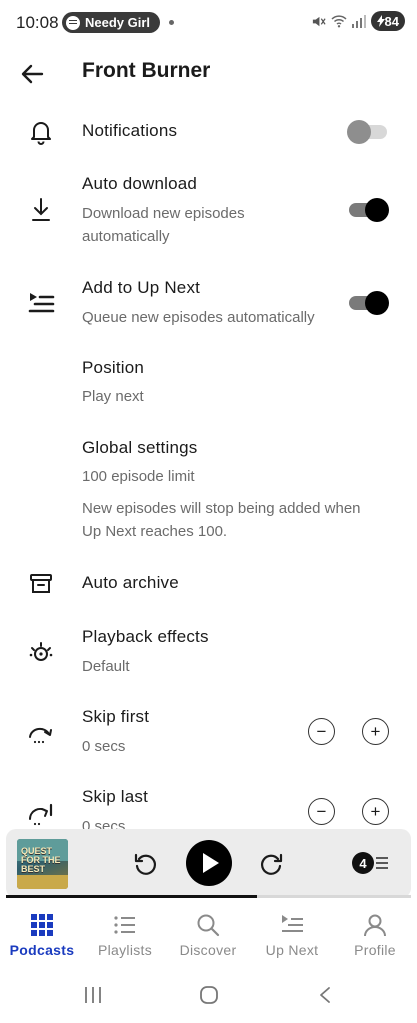 Image resolution: width=417 pixels, height=1023 pixels. What do you see at coordinates (125, 950) in the screenshot?
I see `nav-playlists-label: Playlists` at bounding box center [125, 950].